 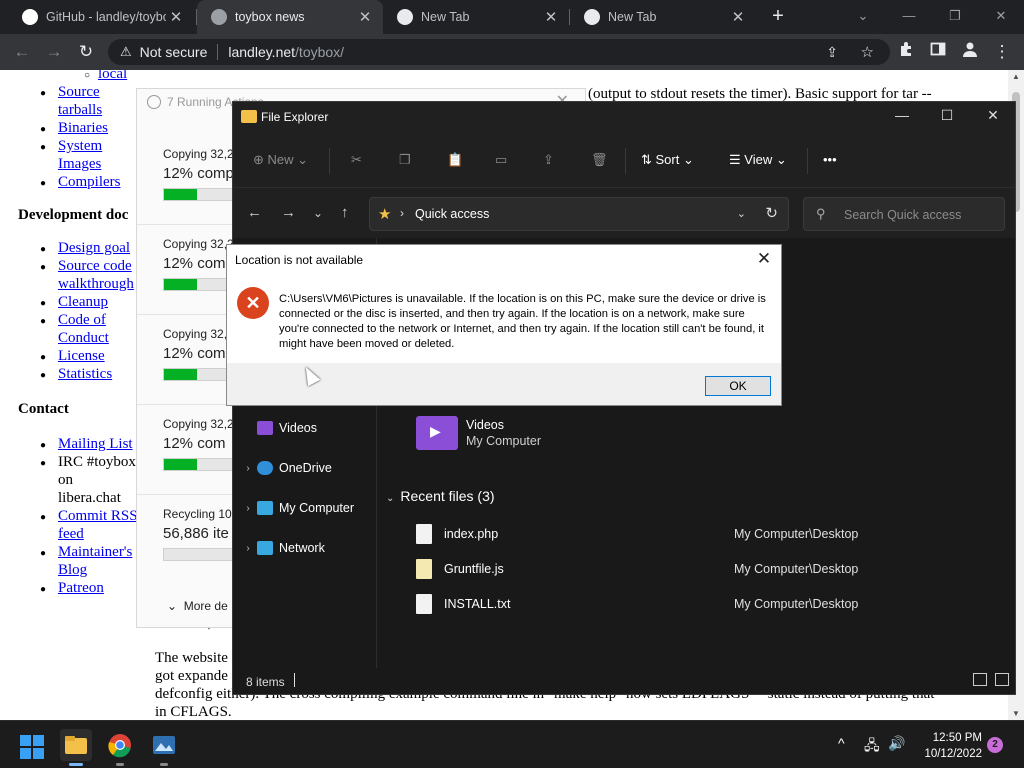 What do you see at coordinates (80, 110) in the screenshot?
I see `link-source-tarballs-2: tarballs` at bounding box center [80, 110].